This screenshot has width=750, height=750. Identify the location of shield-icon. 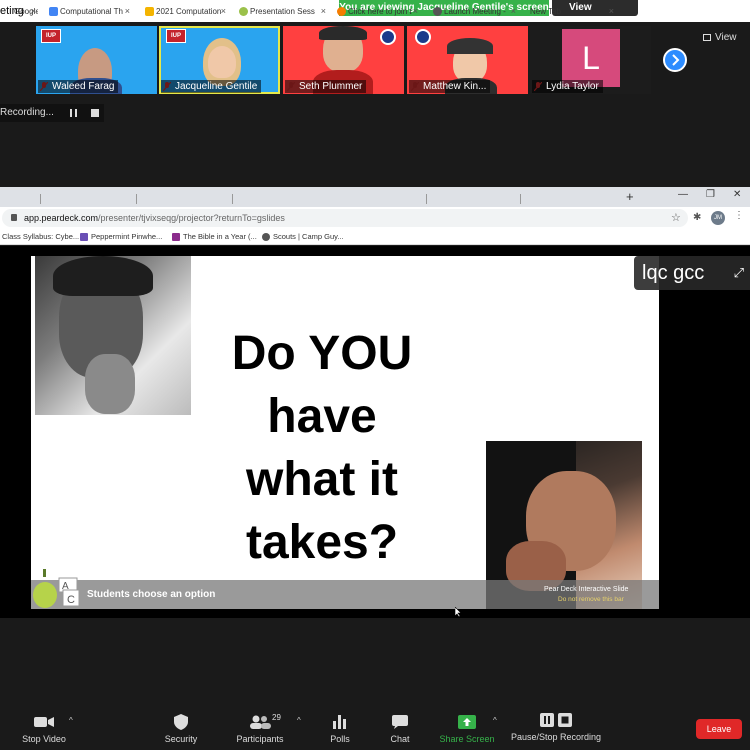
(181, 722).